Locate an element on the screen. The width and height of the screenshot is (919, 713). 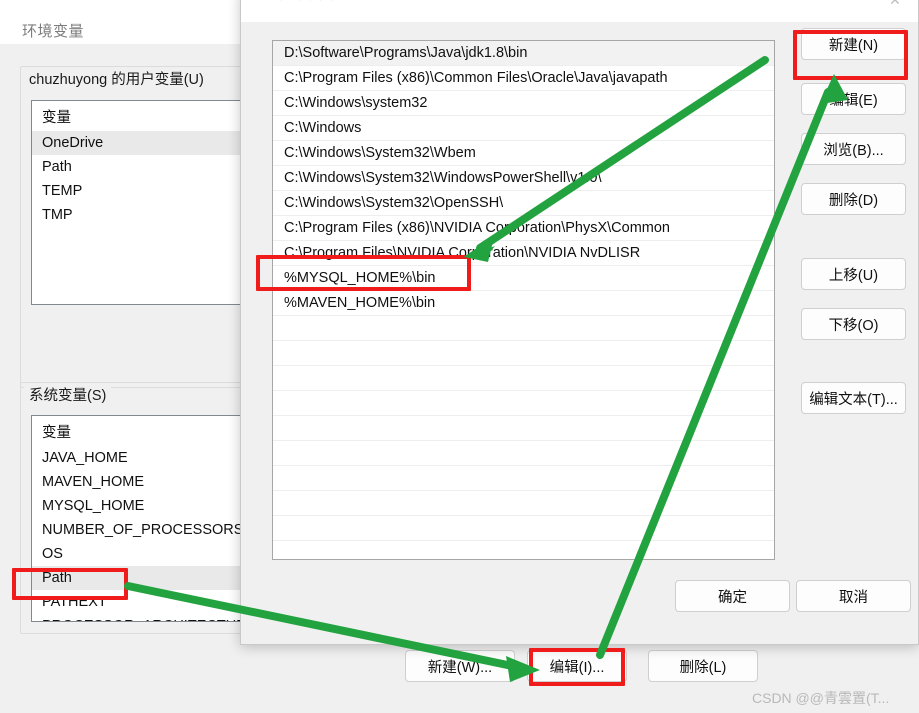
new-path-button: 新建(N) is located at coordinates (853, 44).